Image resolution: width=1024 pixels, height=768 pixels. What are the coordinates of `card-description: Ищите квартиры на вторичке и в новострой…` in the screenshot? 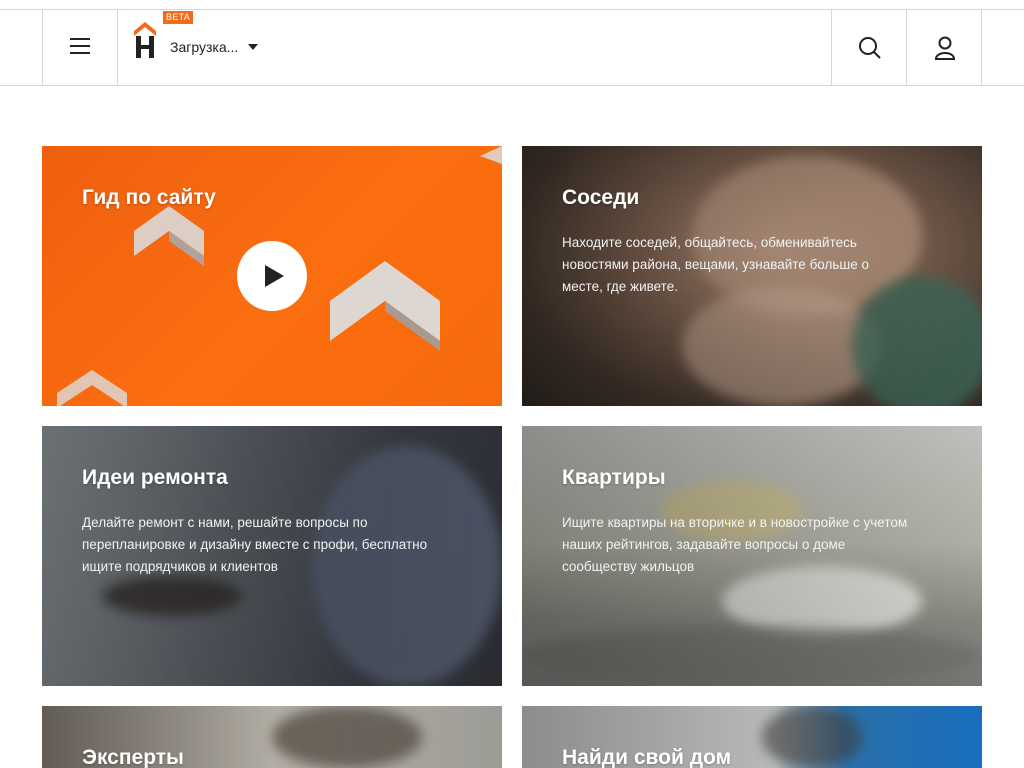 It's located at (735, 544).